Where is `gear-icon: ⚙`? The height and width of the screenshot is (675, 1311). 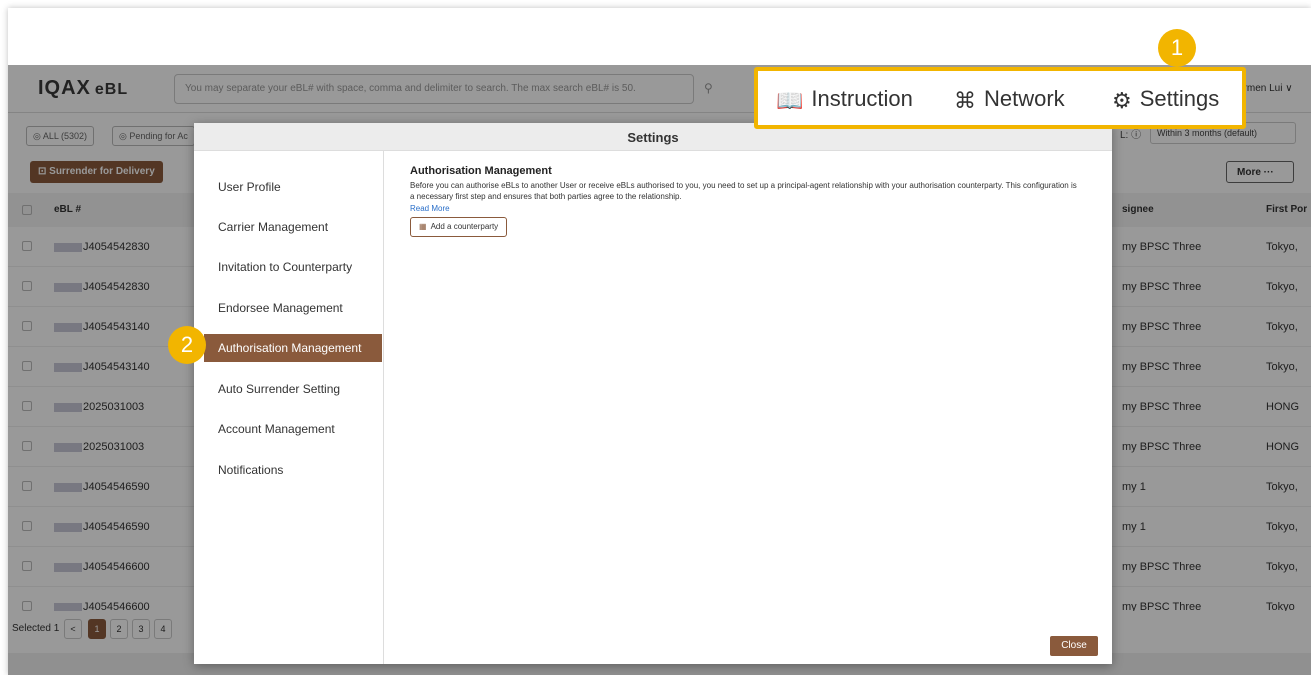
gear-icon: ⚙ is located at coordinates (1122, 100).